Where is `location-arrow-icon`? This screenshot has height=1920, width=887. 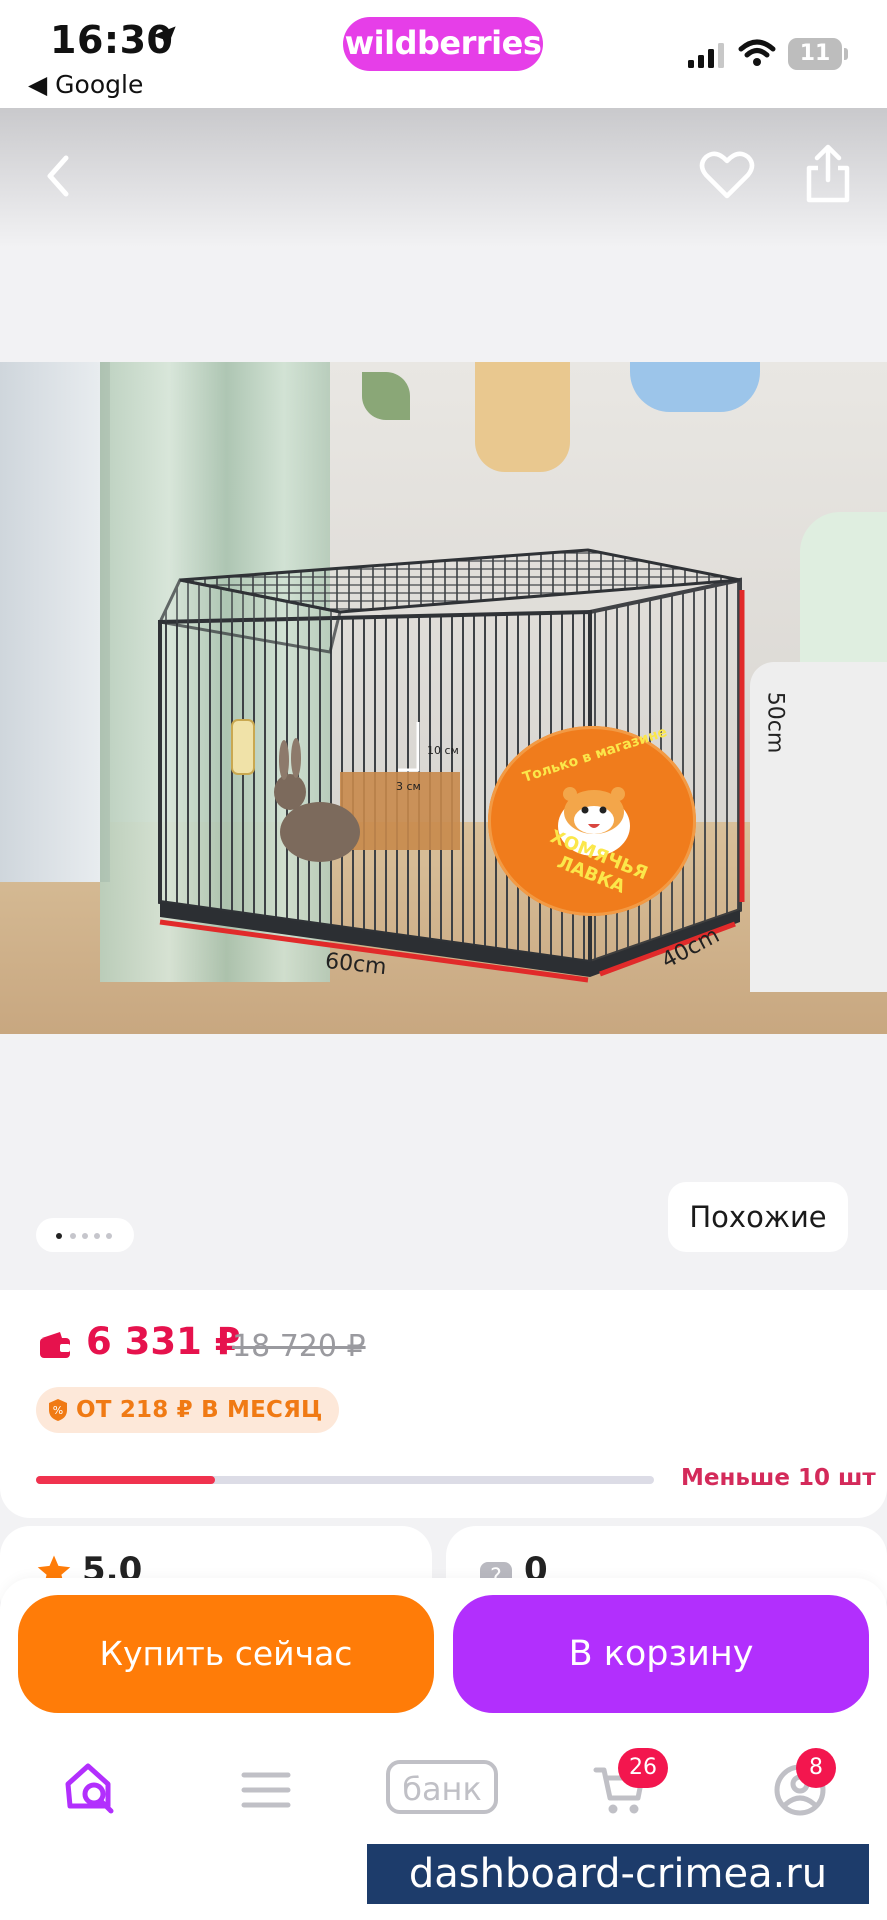 location-arrow-icon is located at coordinates (164, 38).